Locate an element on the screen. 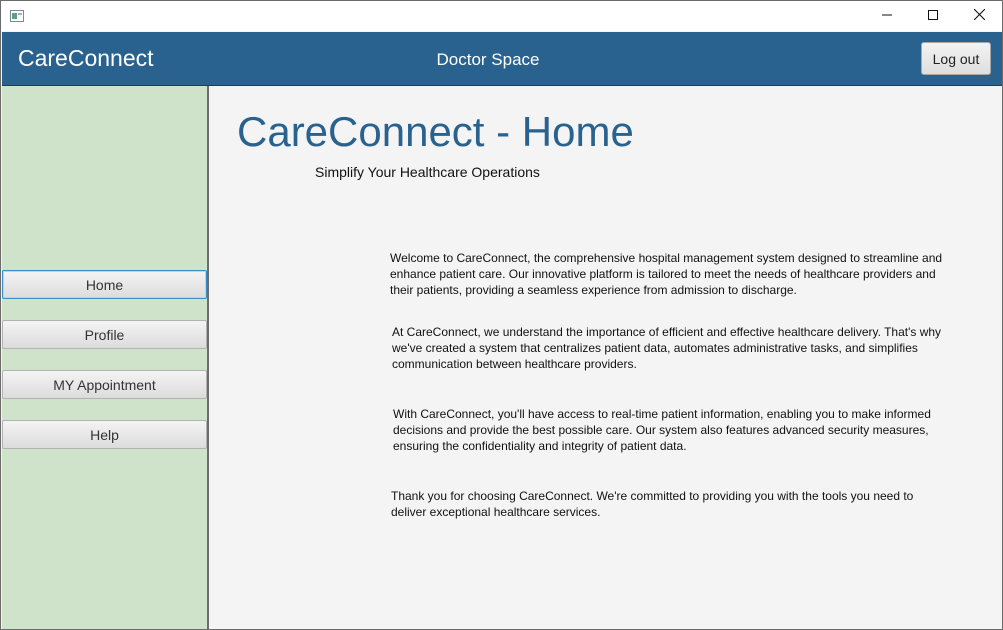  maximize-icon is located at coordinates (933, 16).